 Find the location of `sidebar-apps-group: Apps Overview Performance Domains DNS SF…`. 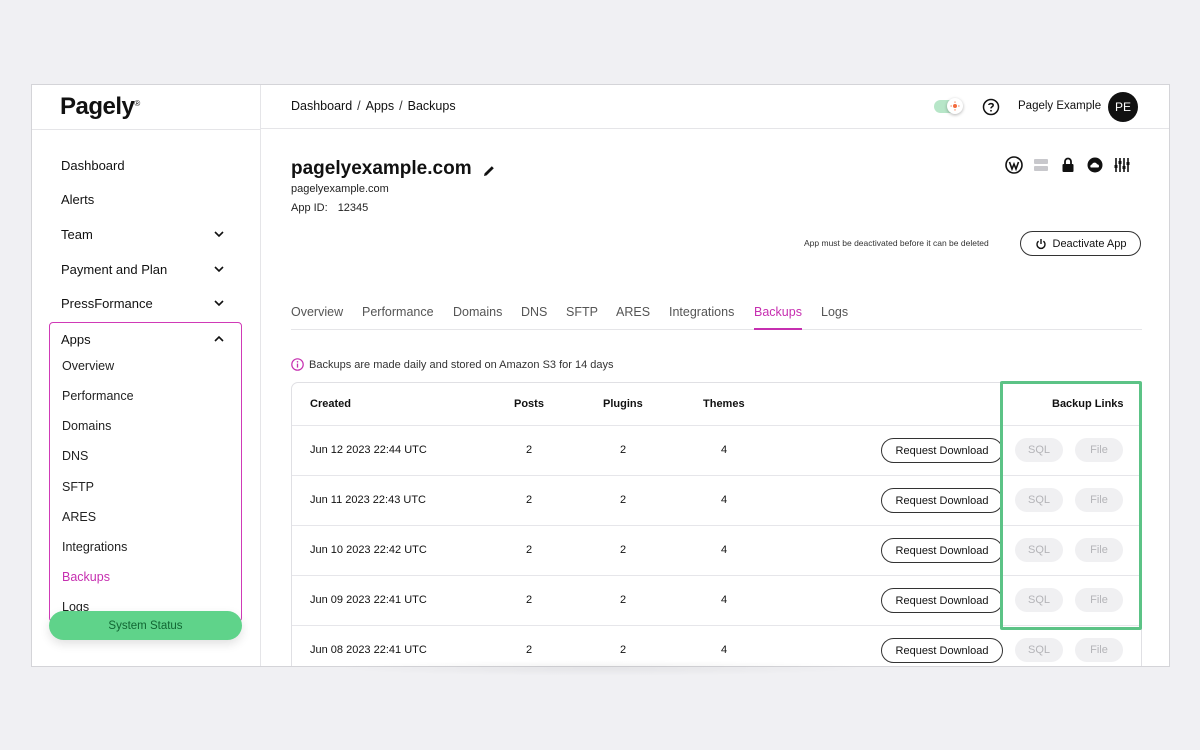

sidebar-apps-group: Apps Overview Performance Domains DNS SF… is located at coordinates (145, 472).